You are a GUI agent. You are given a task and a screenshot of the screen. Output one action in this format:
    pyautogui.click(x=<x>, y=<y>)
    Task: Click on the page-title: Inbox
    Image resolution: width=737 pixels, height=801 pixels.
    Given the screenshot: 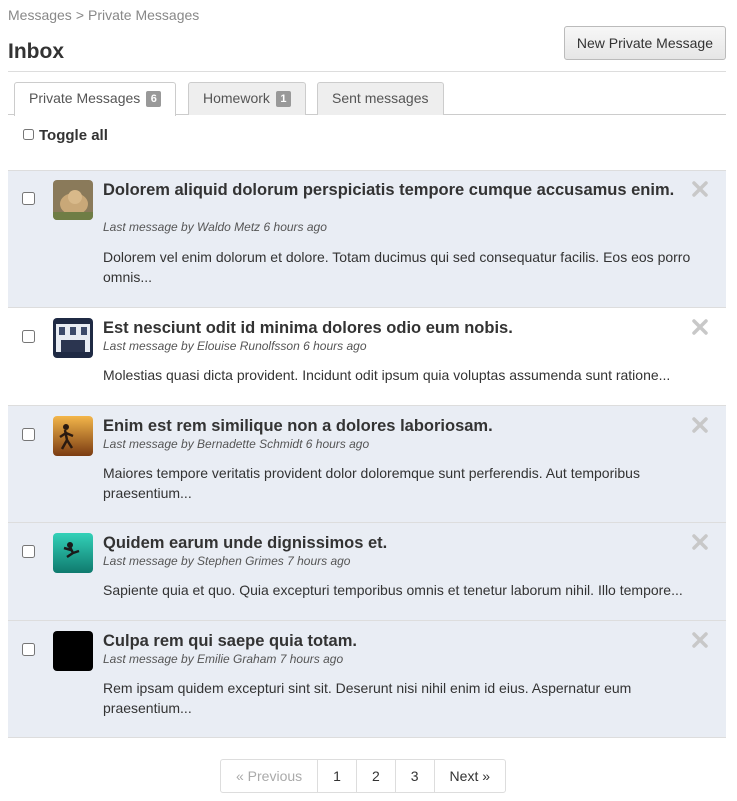 What is the action you would take?
    pyautogui.click(x=36, y=51)
    